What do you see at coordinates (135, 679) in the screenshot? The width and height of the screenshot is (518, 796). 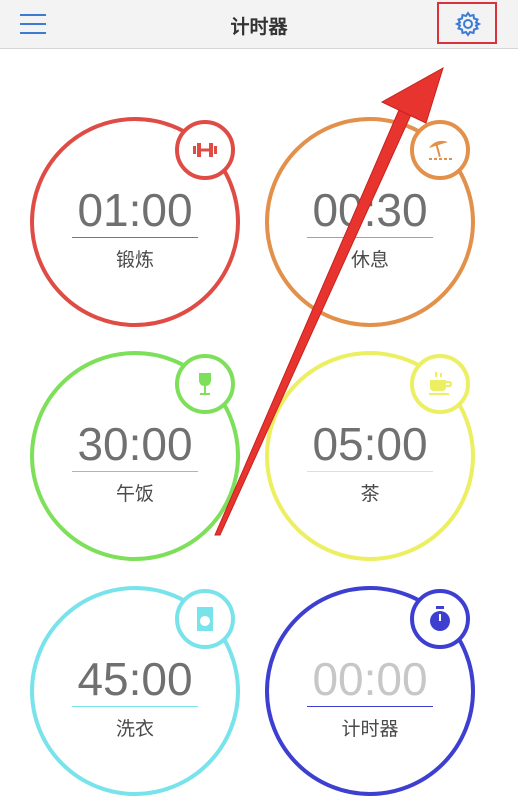 I see `timer-time: 45:00` at bounding box center [135, 679].